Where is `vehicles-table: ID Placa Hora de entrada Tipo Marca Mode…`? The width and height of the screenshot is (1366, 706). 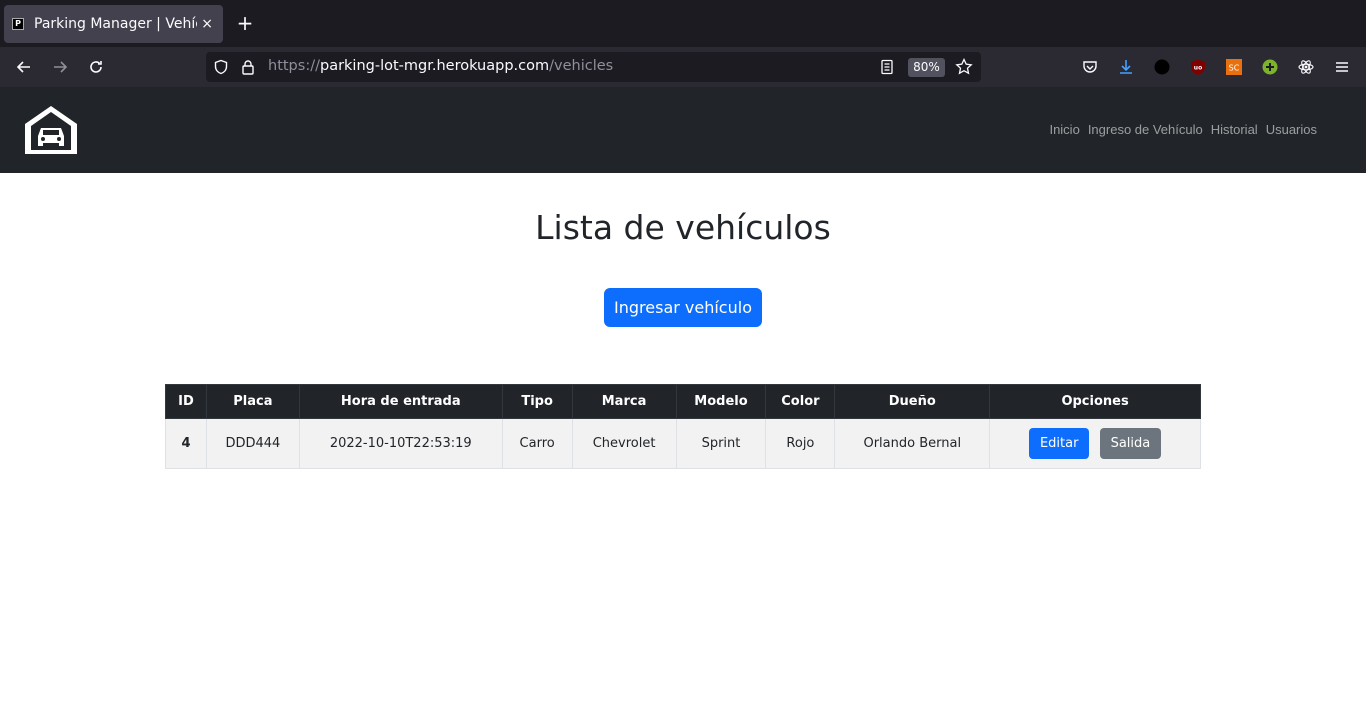 vehicles-table: ID Placa Hora de entrada Tipo Marca Mode… is located at coordinates (683, 426).